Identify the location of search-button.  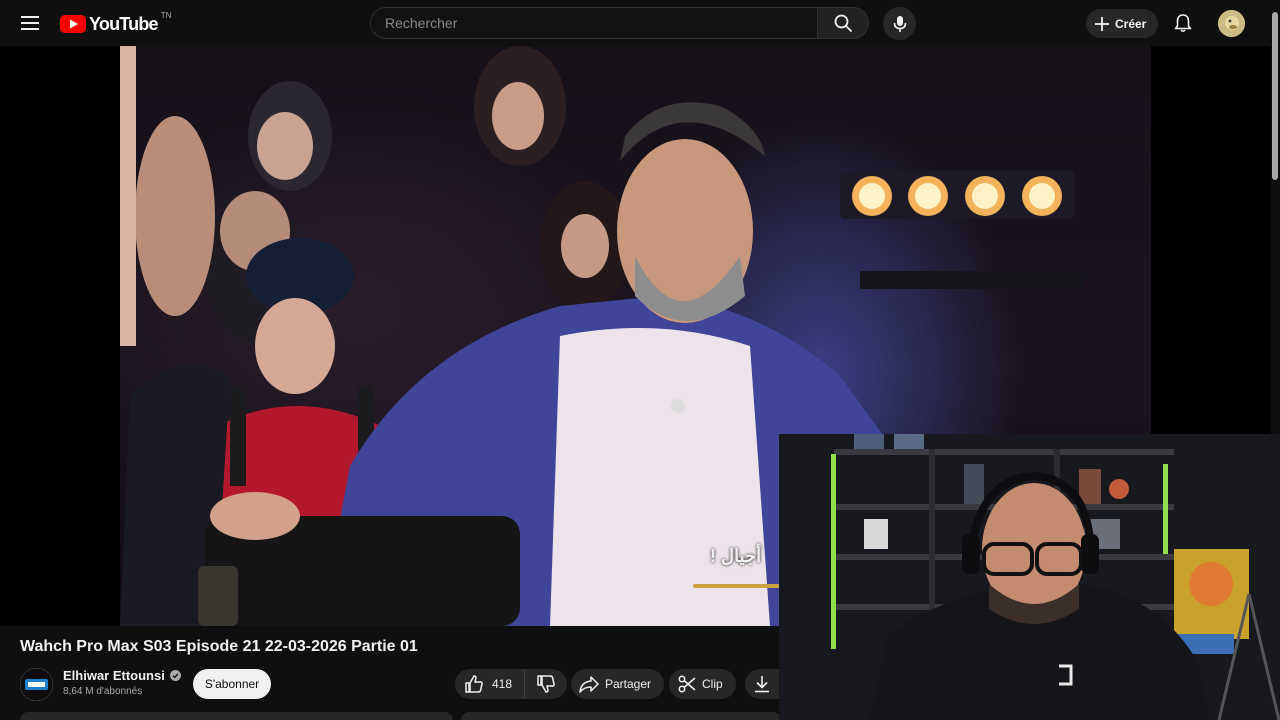
(843, 23).